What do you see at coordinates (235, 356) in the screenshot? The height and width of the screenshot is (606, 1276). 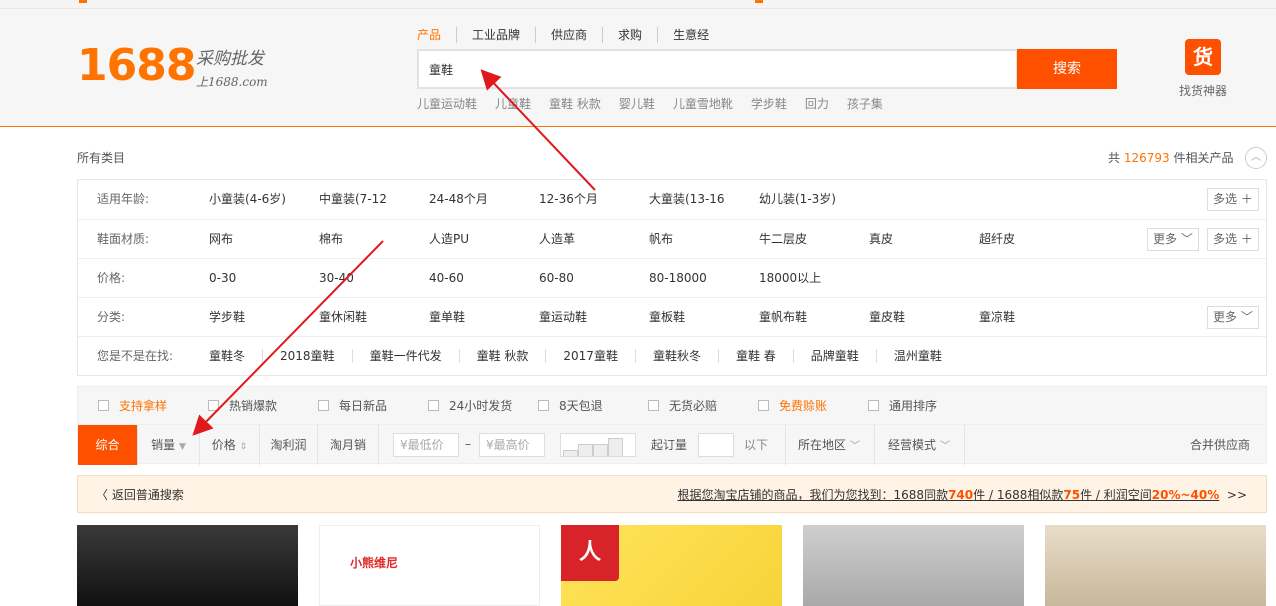 I see `suggestion-link: 童鞋冬` at bounding box center [235, 356].